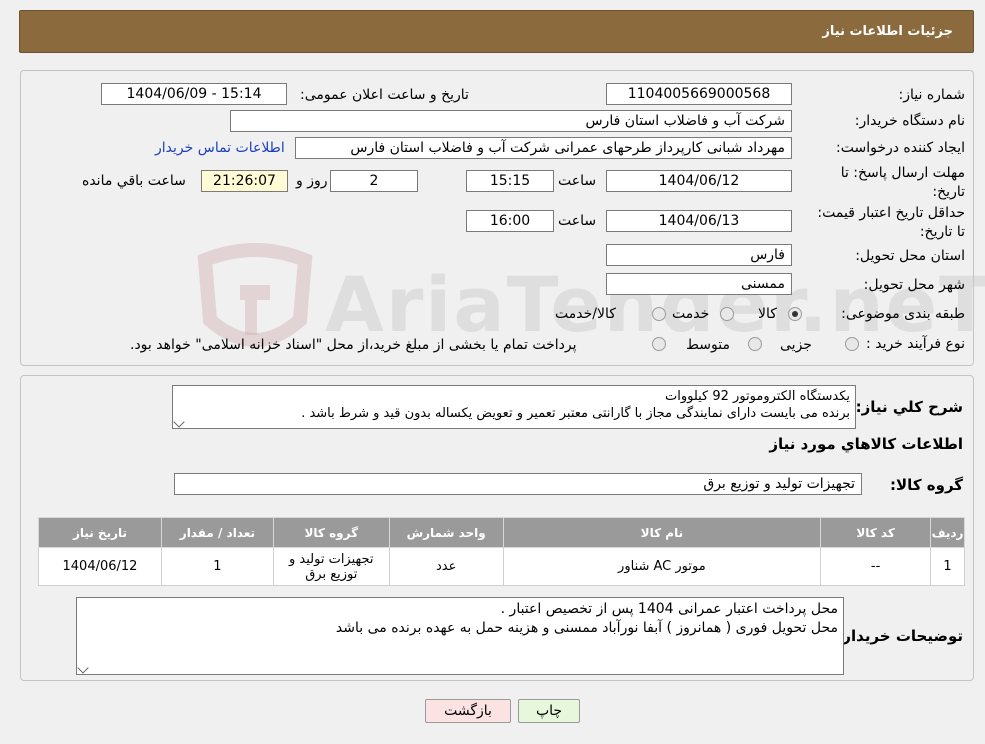  I want to click on need-number-field: 1104005669000568, so click(699, 94).